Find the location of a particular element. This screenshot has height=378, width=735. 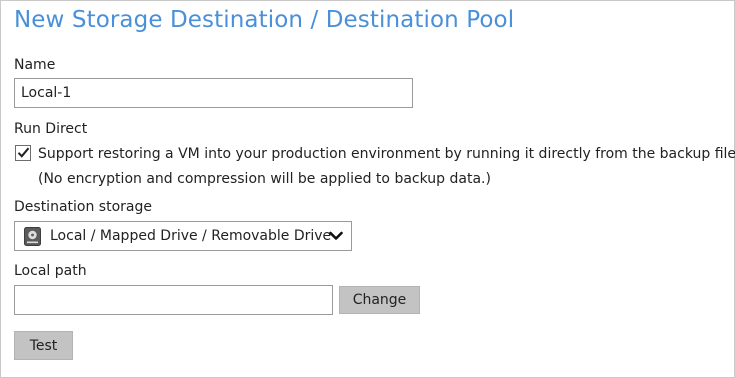

chevron-down-icon is located at coordinates (336, 235).